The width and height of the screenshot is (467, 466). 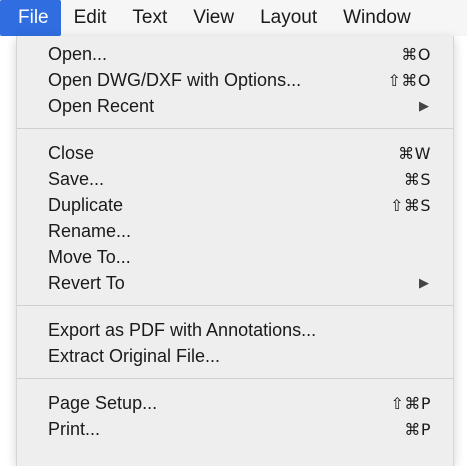 What do you see at coordinates (86, 204) in the screenshot?
I see `menu-item-label: Duplicate` at bounding box center [86, 204].